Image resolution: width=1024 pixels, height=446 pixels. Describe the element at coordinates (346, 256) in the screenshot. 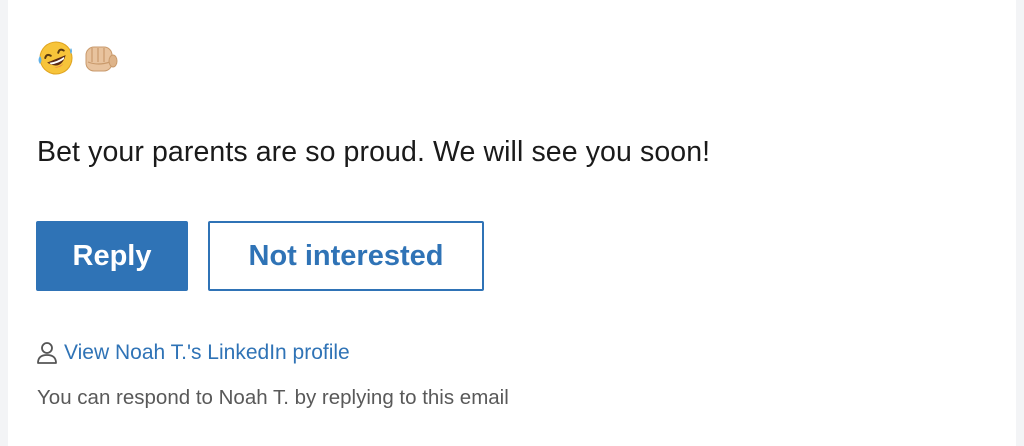

I see `not-interested-button: Not interested` at that location.